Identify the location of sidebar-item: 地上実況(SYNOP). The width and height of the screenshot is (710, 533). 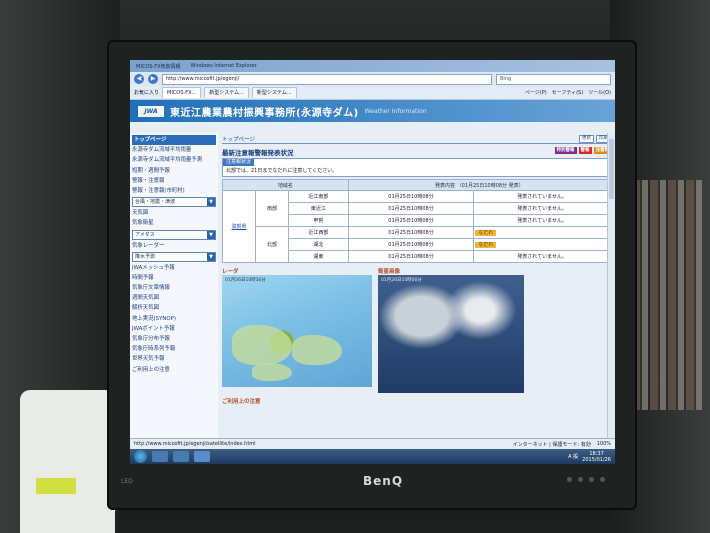
(174, 319).